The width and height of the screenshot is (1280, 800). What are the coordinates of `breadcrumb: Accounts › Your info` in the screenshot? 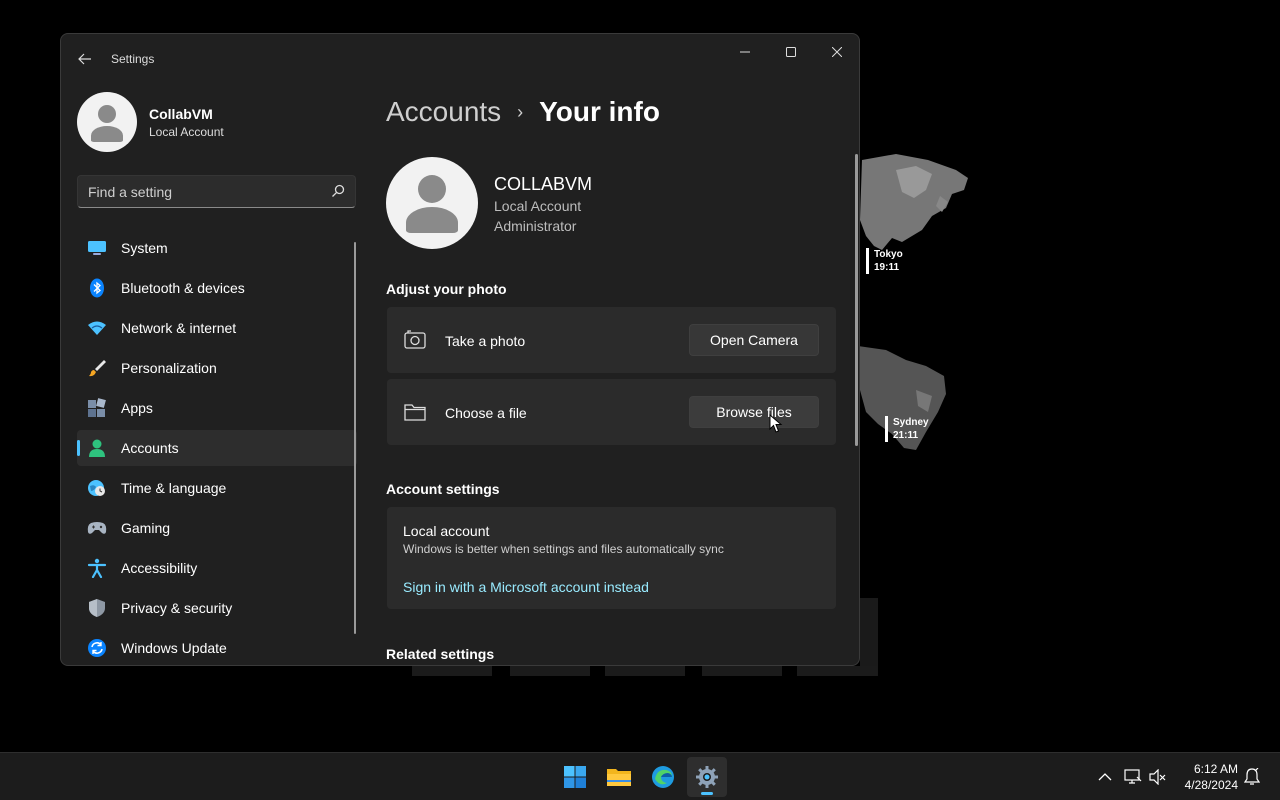 It's located at (523, 112).